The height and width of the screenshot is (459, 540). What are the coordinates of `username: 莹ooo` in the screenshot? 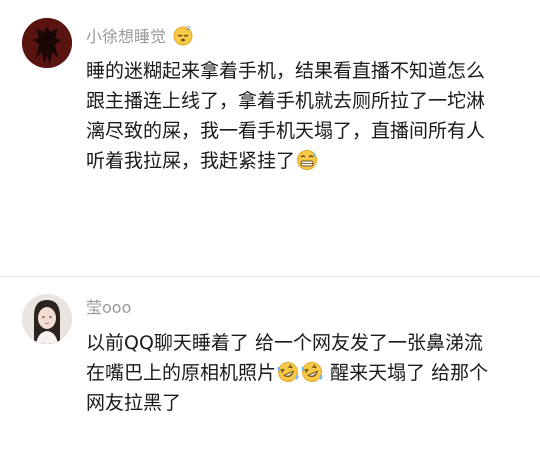 It's located at (108, 308).